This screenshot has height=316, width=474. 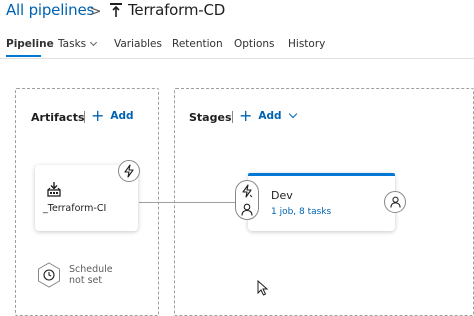 I want to click on stage-jobs-link: 1 job, 8 tasks, so click(x=301, y=212).